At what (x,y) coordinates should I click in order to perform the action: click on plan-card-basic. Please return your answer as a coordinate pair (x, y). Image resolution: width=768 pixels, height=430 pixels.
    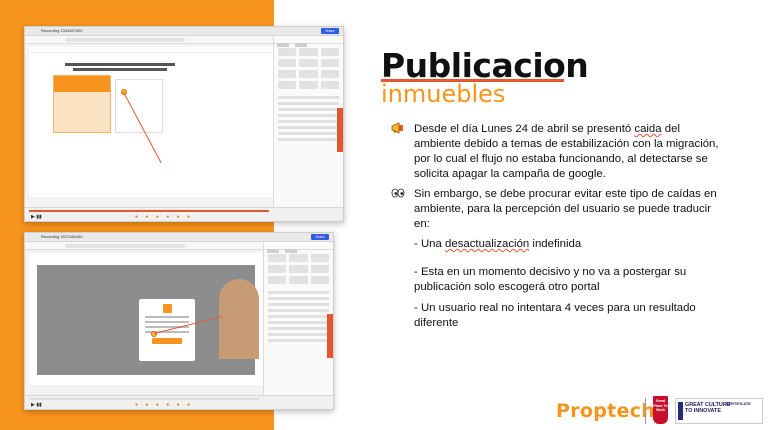
    Looking at the image, I should click on (82, 104).